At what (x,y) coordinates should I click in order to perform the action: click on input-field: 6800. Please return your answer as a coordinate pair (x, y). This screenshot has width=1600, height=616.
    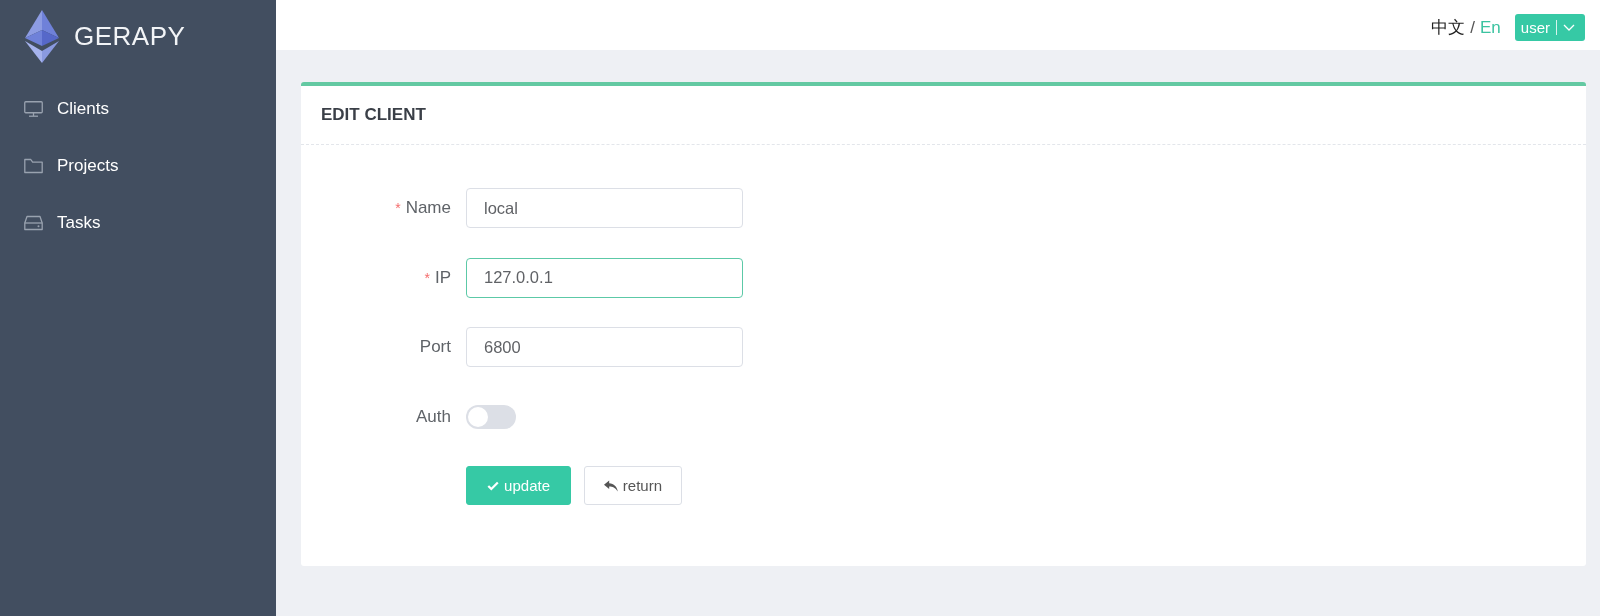
    Looking at the image, I should click on (604, 347).